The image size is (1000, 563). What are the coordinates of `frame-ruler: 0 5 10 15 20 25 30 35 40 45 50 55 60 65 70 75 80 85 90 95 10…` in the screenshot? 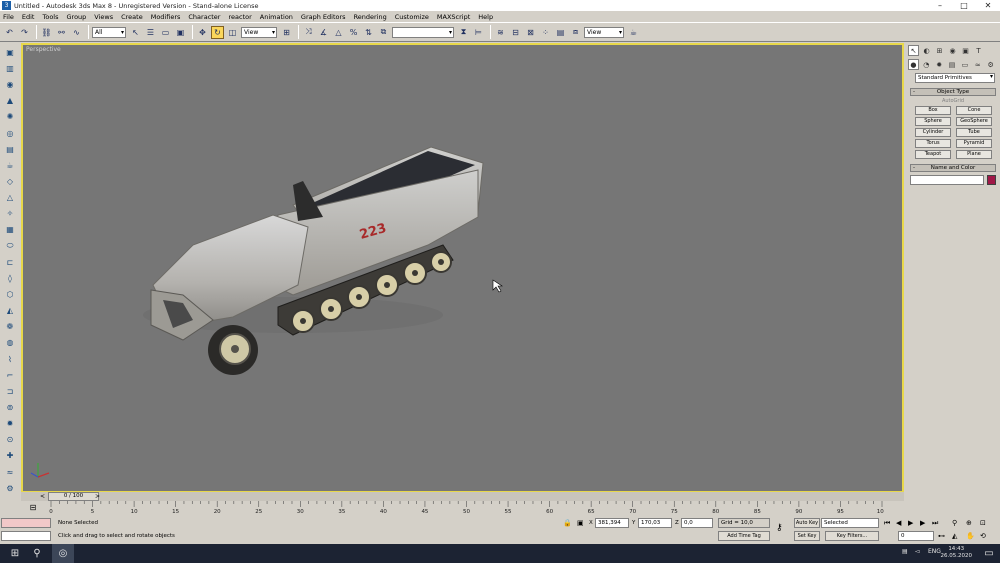 It's located at (468, 508).